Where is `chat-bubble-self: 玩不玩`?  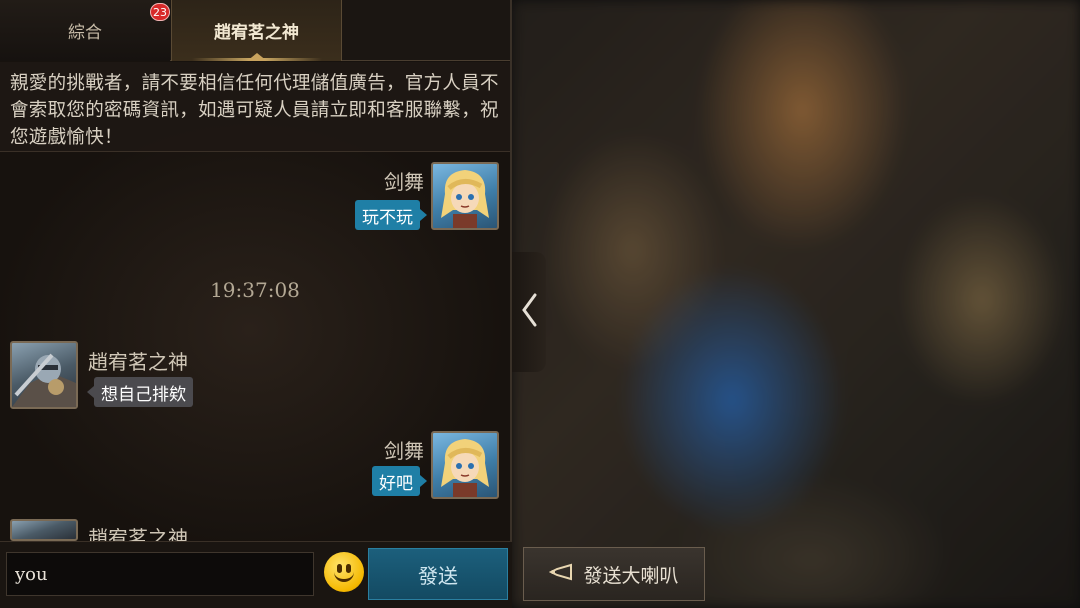 chat-bubble-self: 玩不玩 is located at coordinates (391, 215).